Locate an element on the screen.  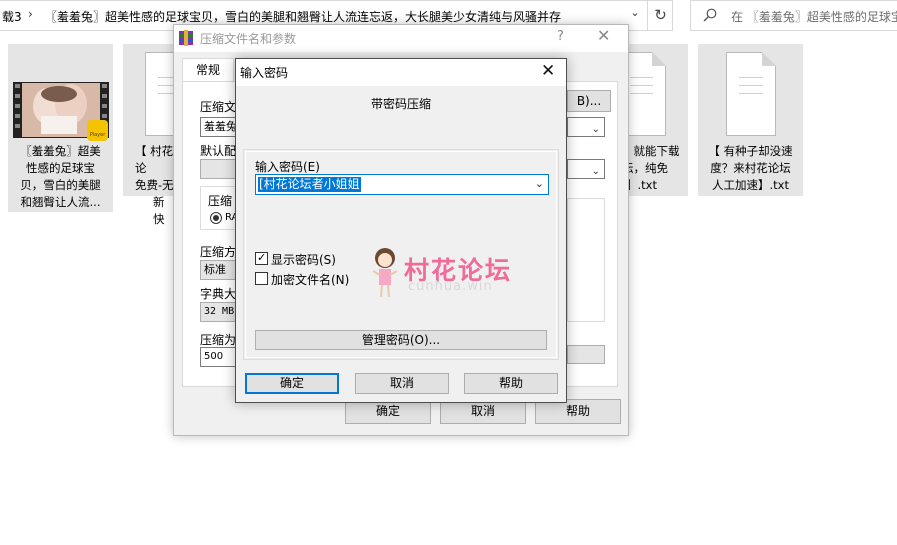
dialog-title: 输入密码 is located at coordinates (264, 73).